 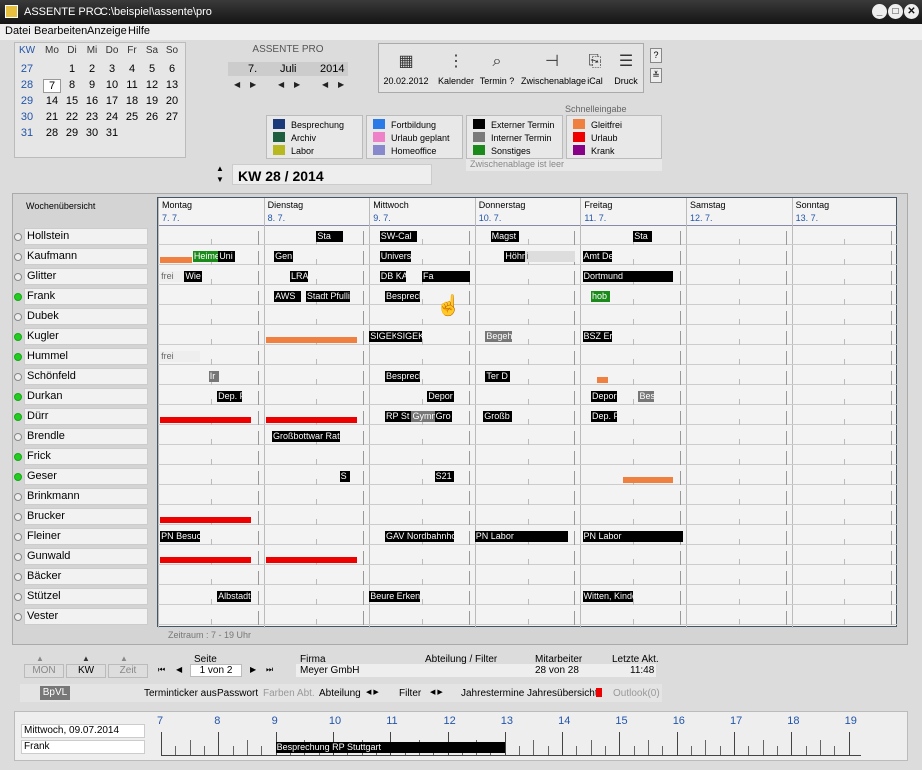 I want to click on legend-item: Urlaub geplant, so click(x=411, y=138).